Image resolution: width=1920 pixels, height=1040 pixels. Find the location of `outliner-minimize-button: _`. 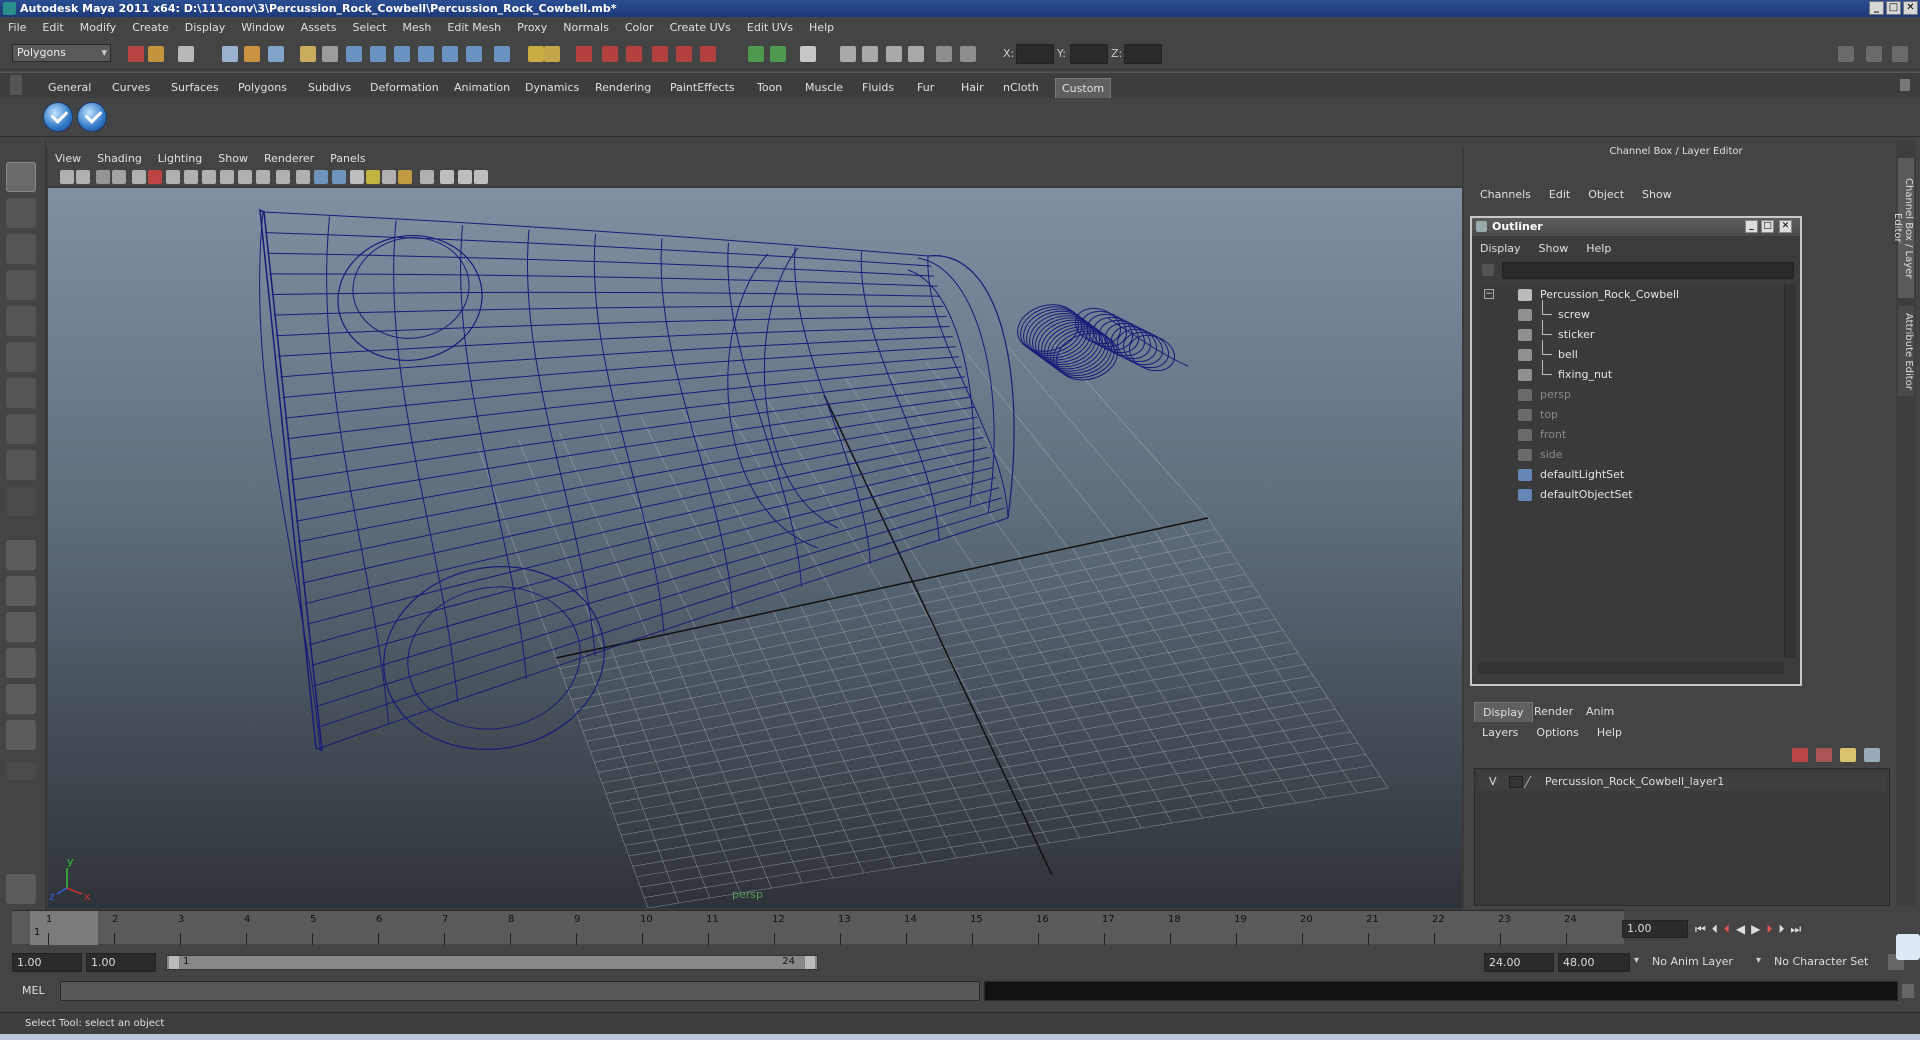

outliner-minimize-button: _ is located at coordinates (1751, 226).